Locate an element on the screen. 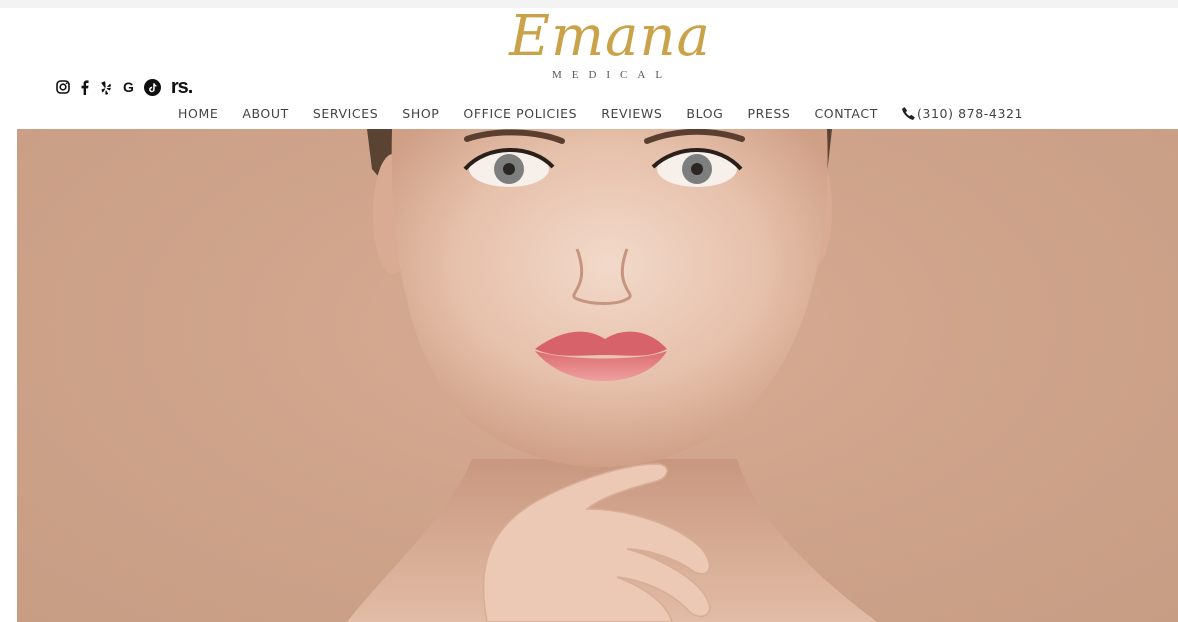 The height and width of the screenshot is (622, 1178). yelp-icon is located at coordinates (106, 87).